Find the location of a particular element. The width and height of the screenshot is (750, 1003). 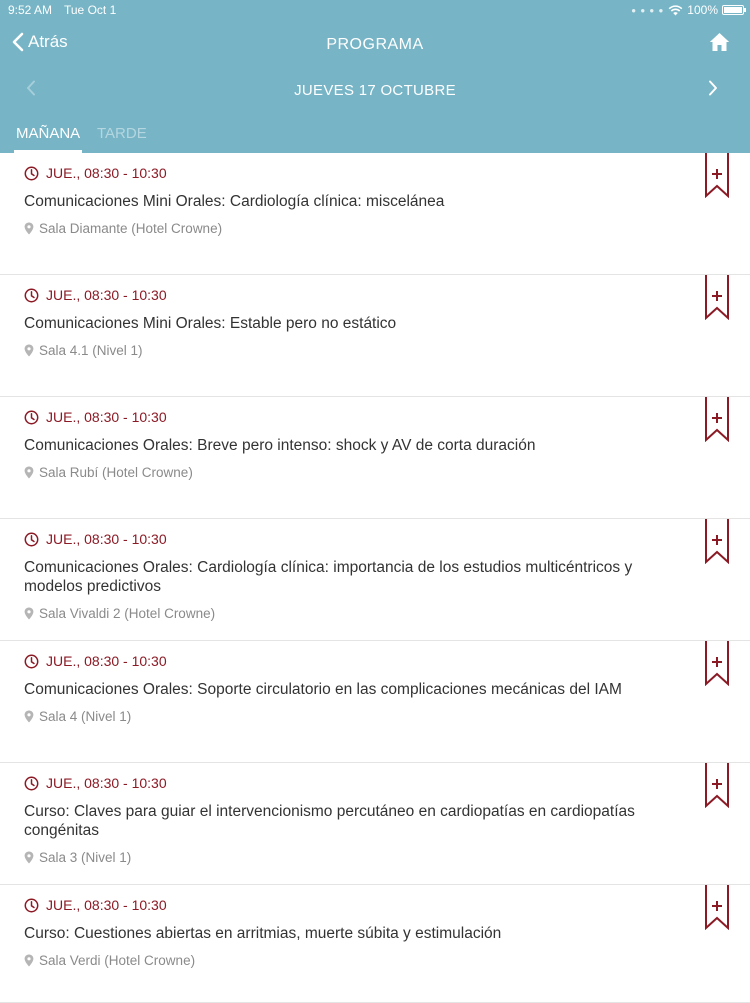

status-right: ● ● ● ● 100% is located at coordinates (688, 10).